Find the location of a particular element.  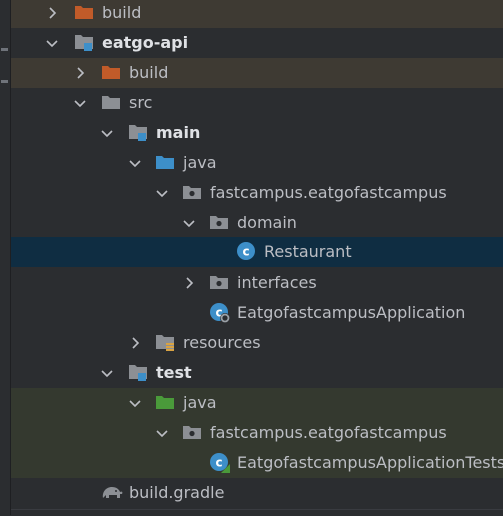

tree-item-label: Restaurant is located at coordinates (308, 251).